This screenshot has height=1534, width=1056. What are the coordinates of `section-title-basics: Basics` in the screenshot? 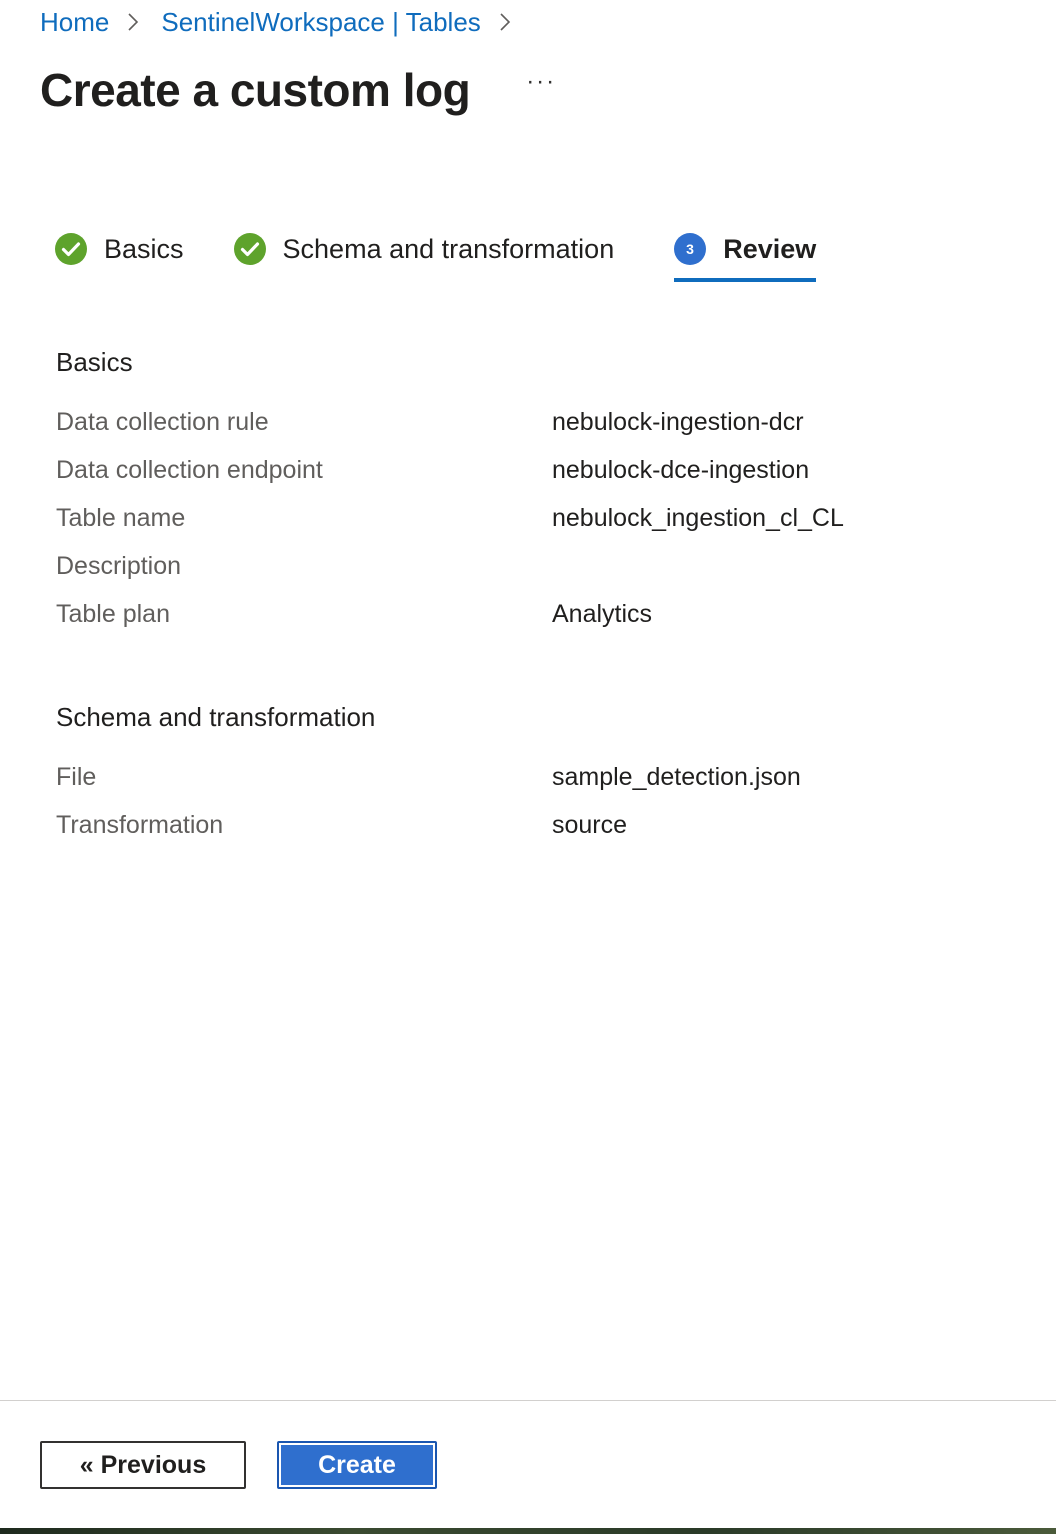 It's located at (94, 362).